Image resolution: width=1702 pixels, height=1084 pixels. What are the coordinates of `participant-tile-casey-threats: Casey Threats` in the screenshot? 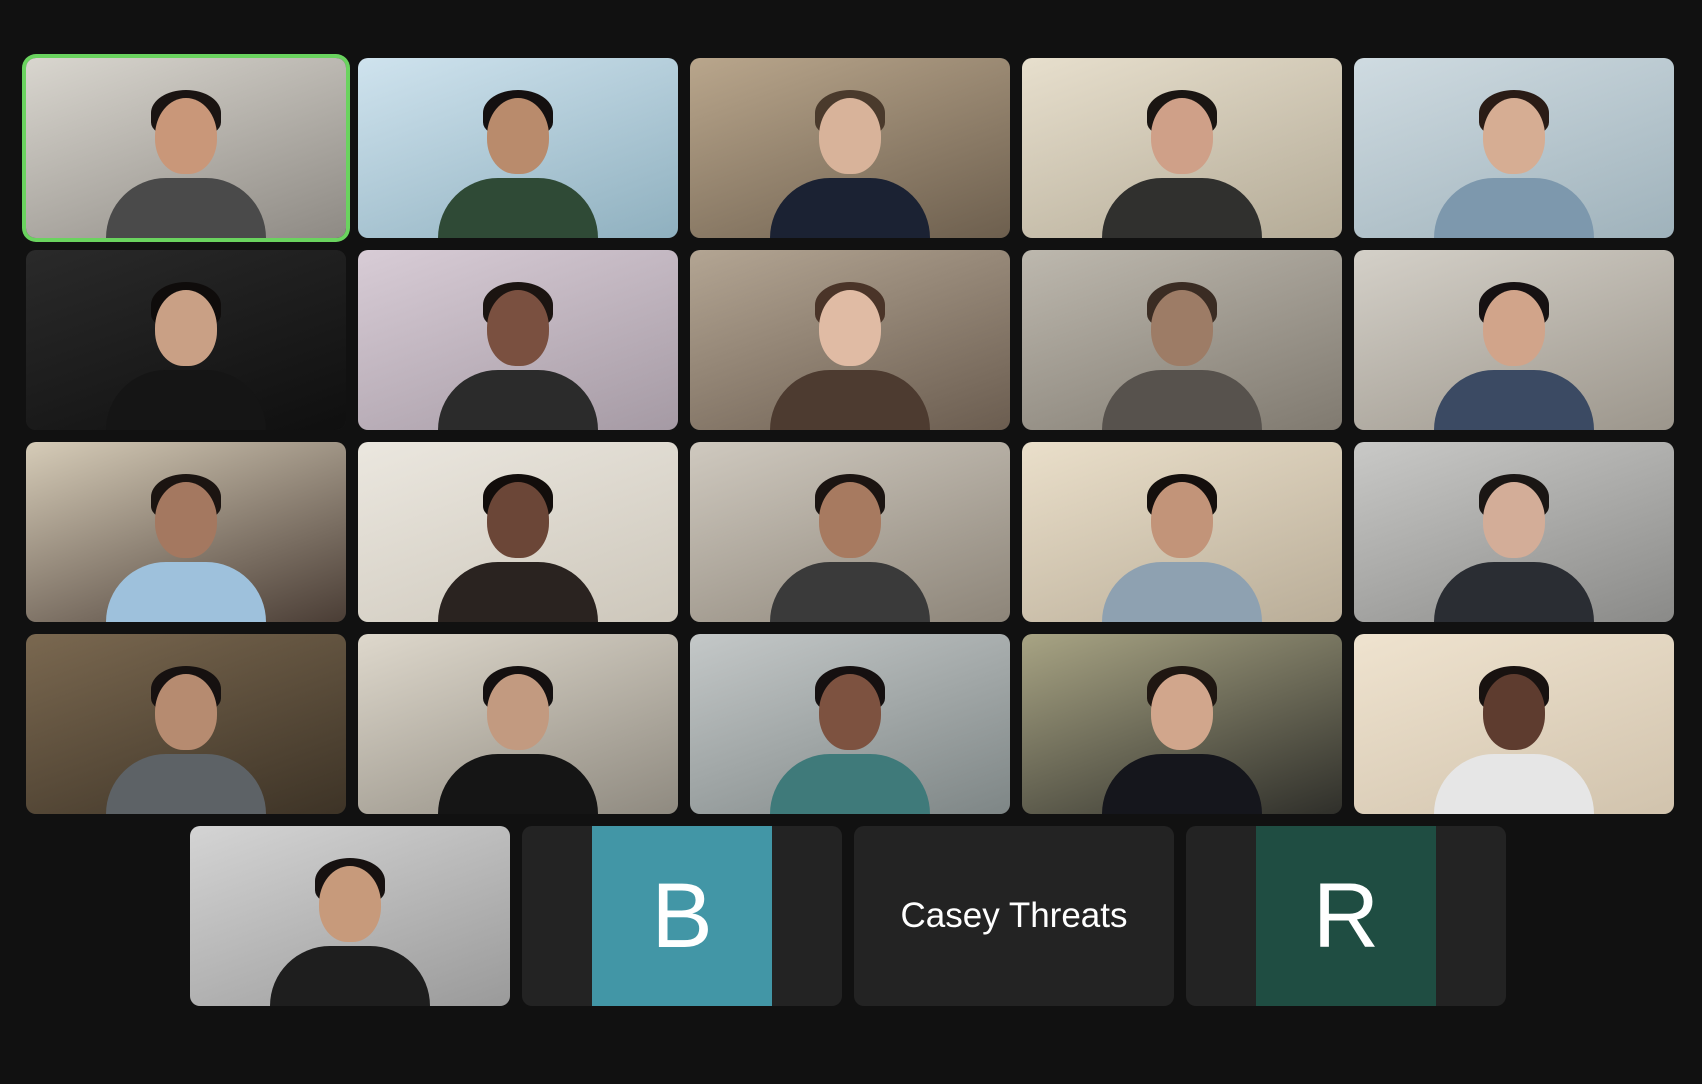 It's located at (1014, 916).